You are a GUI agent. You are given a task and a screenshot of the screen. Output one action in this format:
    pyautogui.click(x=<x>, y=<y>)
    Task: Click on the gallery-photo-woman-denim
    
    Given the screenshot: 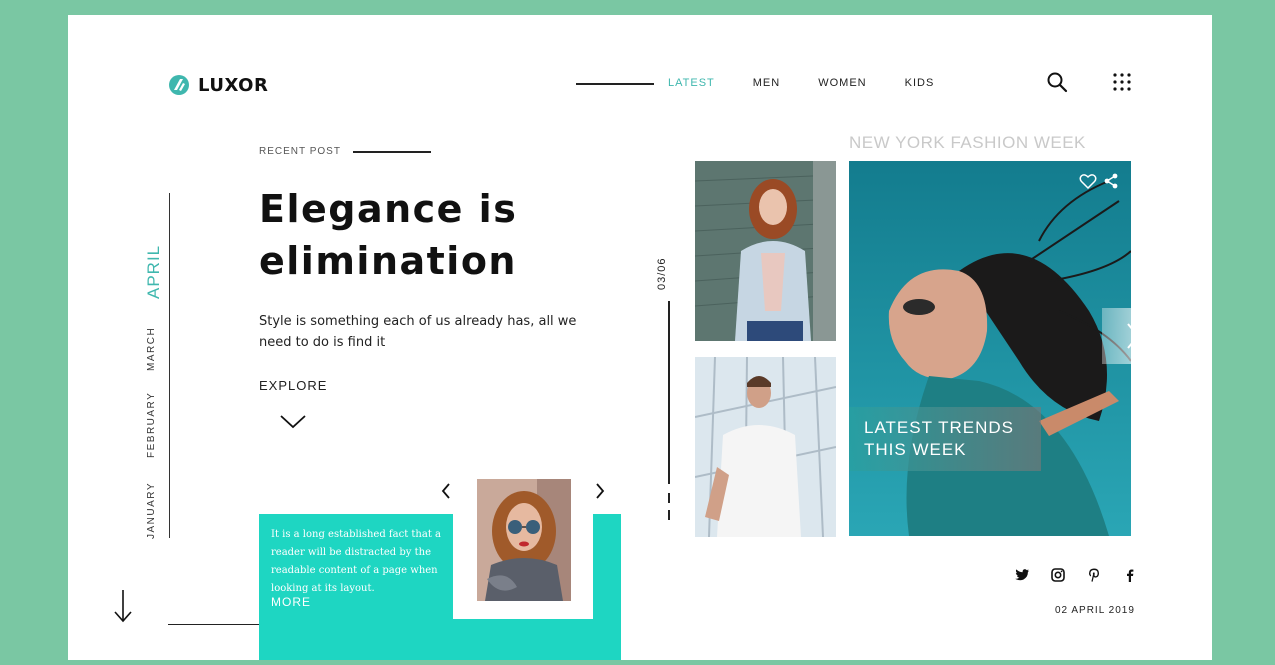 What is the action you would take?
    pyautogui.click(x=765, y=251)
    